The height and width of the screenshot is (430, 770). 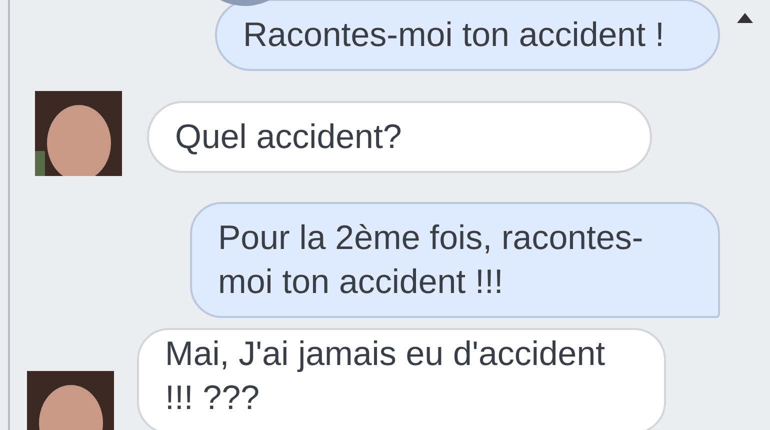 I want to click on message-bubble: Racontes-moi ton accident !, so click(x=467, y=35).